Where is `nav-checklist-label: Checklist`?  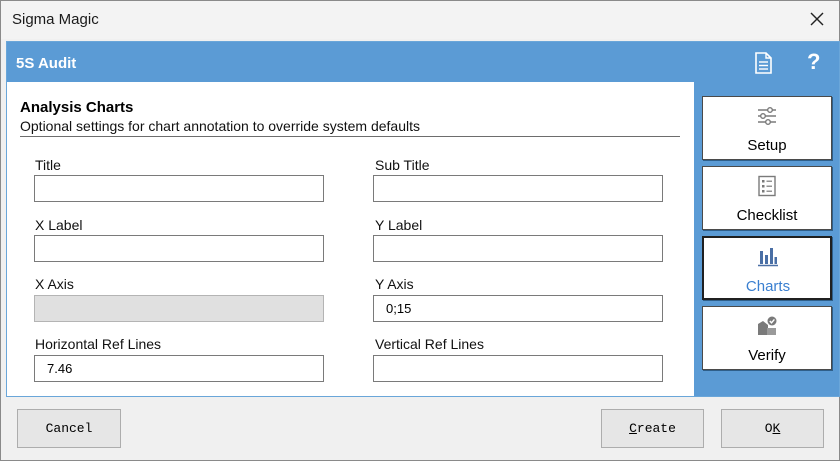
nav-checklist-label: Checklist is located at coordinates (767, 215).